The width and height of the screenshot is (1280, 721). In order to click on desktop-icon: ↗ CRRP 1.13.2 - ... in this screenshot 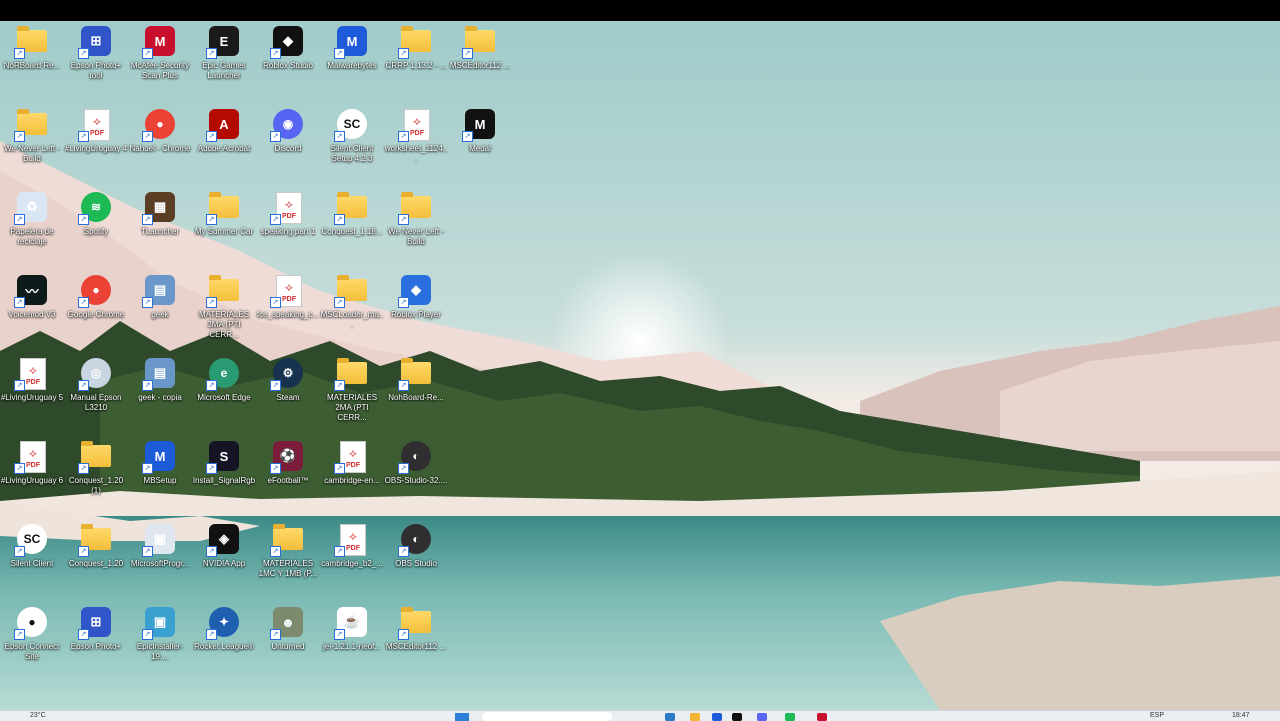, I will do `click(416, 60)`.